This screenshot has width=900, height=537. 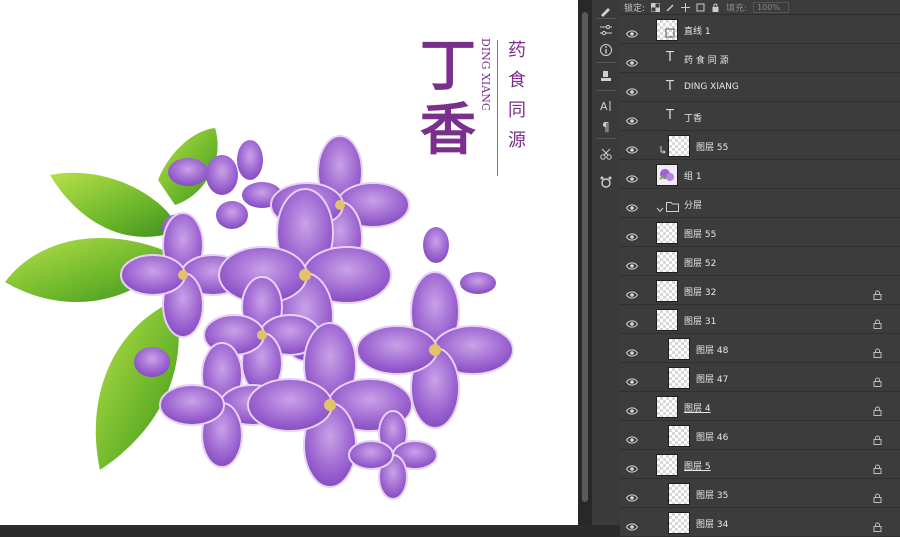 What do you see at coordinates (760, 435) in the screenshot?
I see `layer-row: 图层 46` at bounding box center [760, 435].